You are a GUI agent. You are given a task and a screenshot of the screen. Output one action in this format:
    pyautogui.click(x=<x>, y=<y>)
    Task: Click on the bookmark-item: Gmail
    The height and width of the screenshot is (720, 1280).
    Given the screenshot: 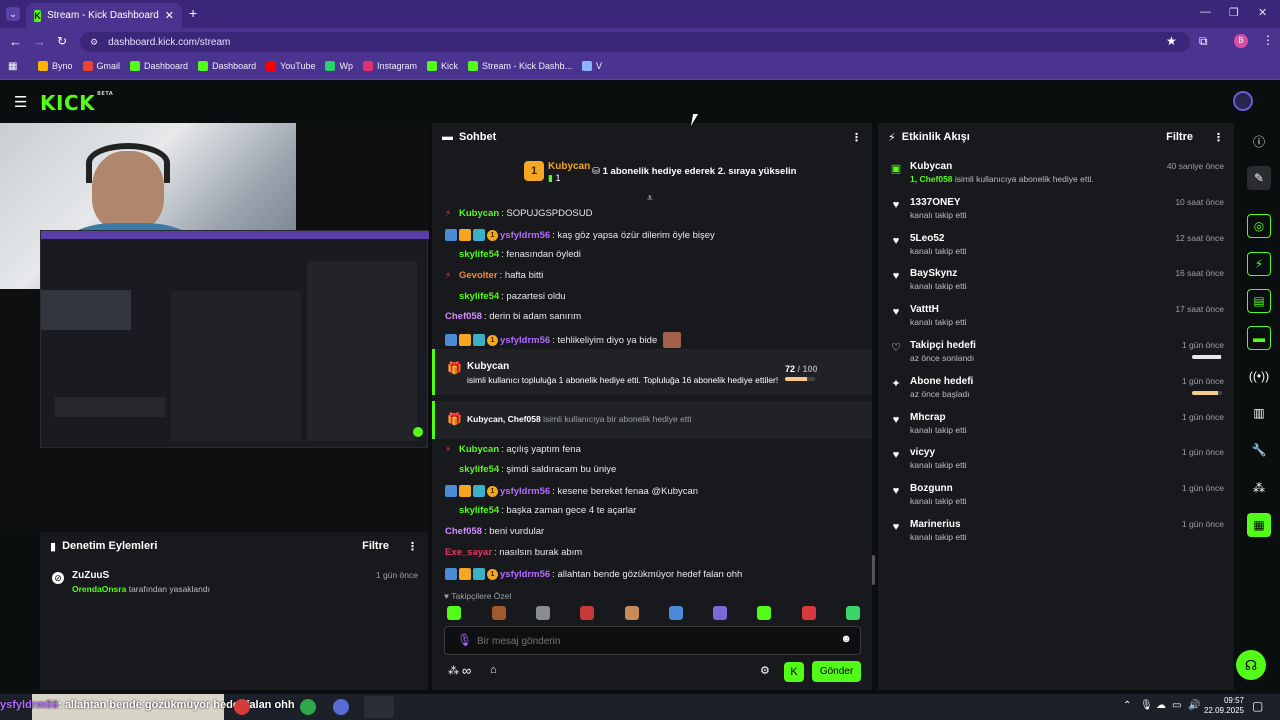 What is the action you would take?
    pyautogui.click(x=101, y=66)
    